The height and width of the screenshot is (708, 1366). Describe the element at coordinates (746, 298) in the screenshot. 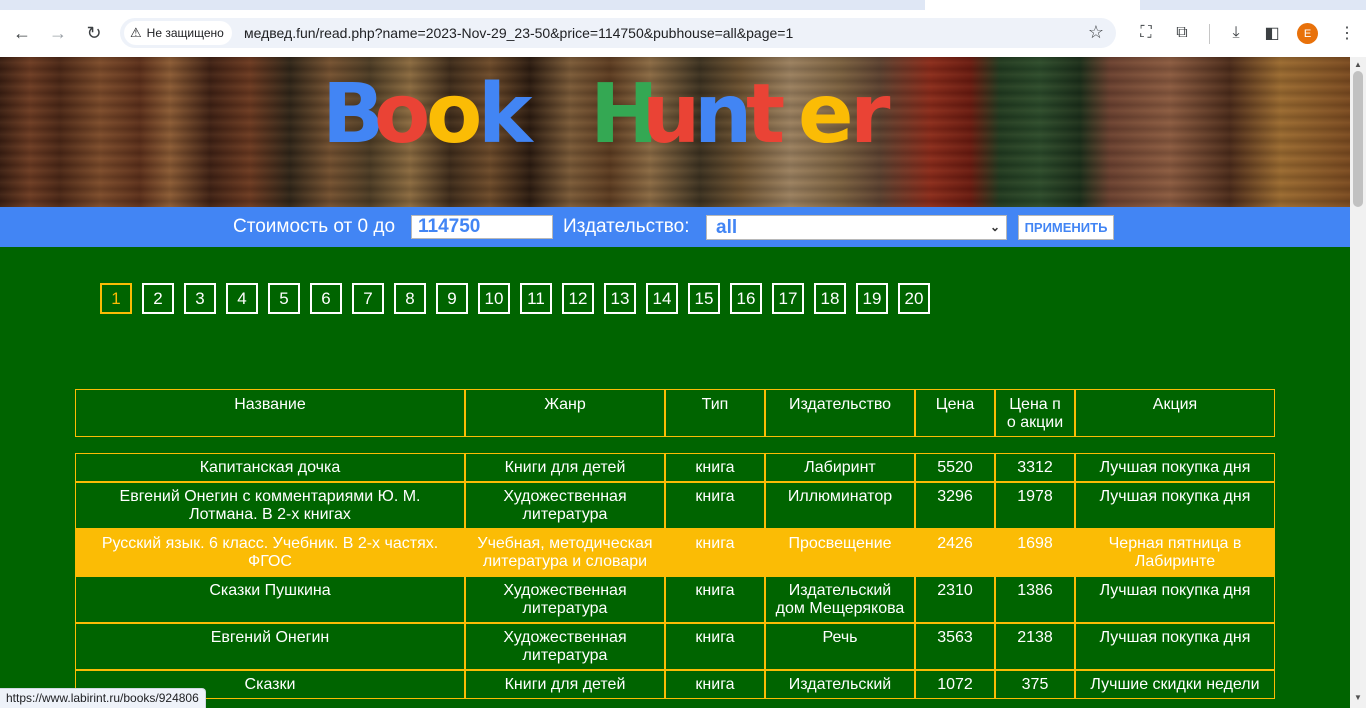

I see `page-link-16: 16` at that location.